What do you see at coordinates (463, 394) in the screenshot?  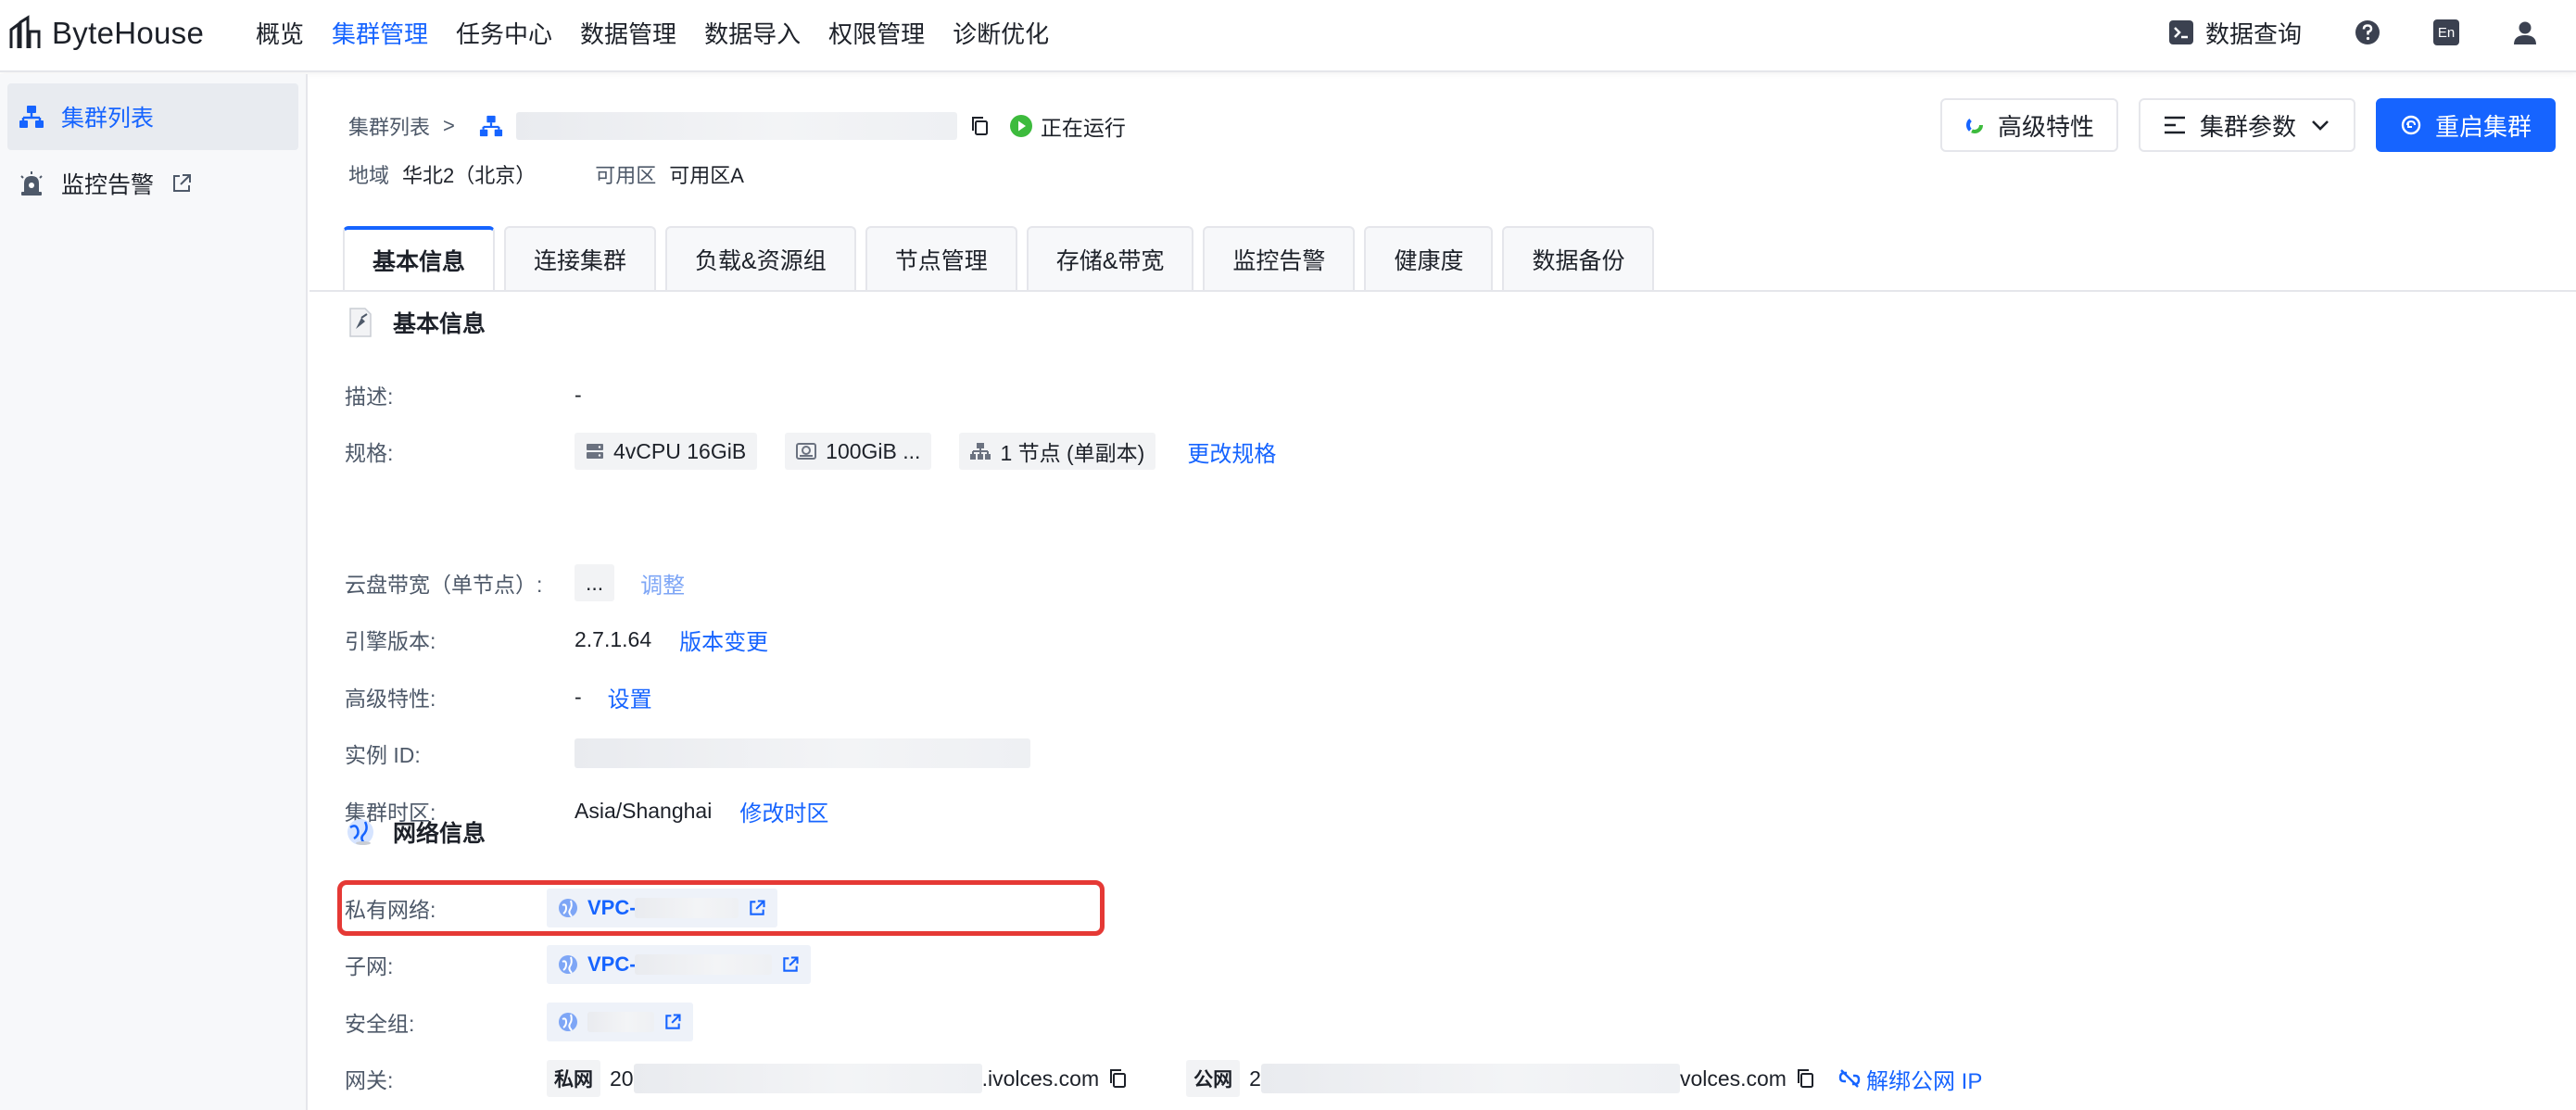 I see `description-row: 描述: -` at bounding box center [463, 394].